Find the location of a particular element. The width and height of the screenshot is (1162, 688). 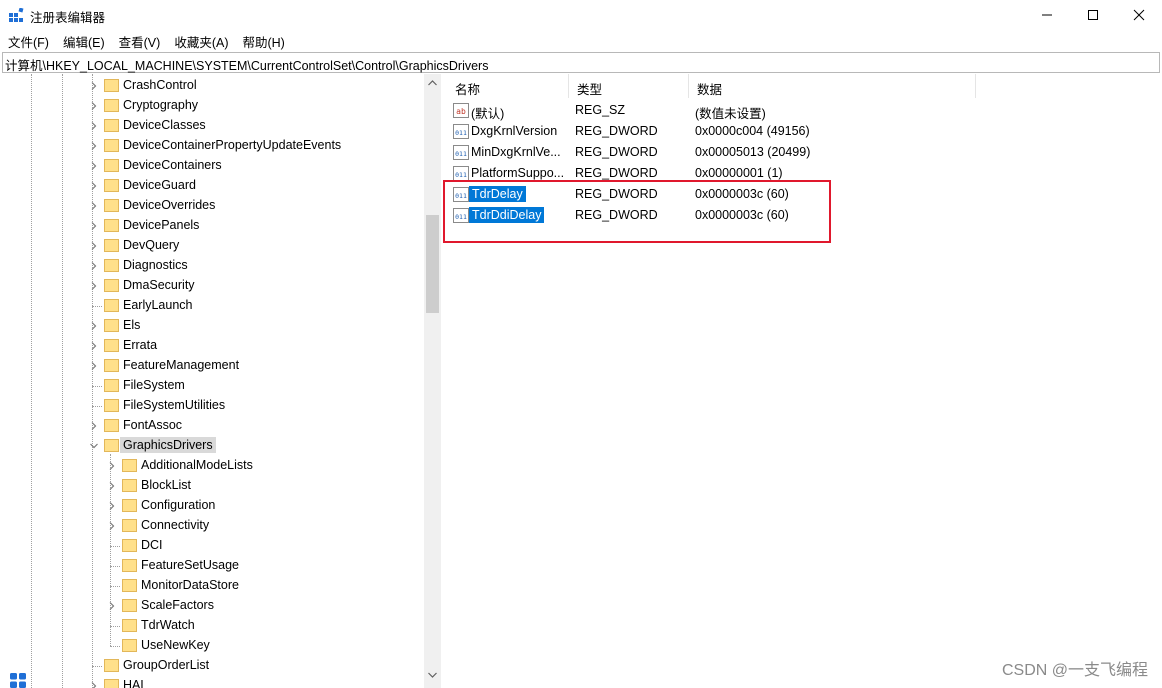

tree-item: DeviceClasses is located at coordinates (212, 126).